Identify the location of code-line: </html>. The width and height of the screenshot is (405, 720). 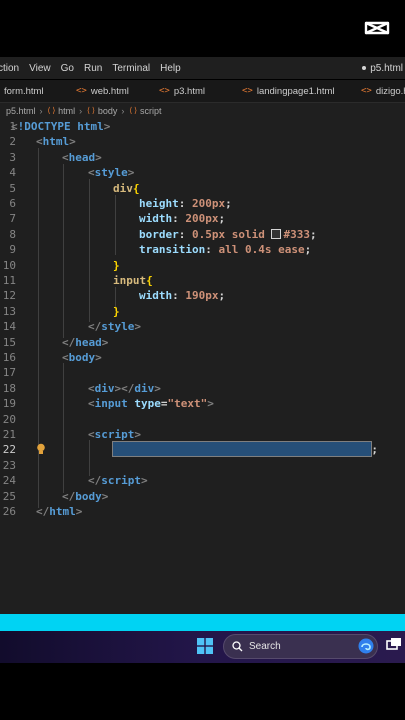
(59, 511).